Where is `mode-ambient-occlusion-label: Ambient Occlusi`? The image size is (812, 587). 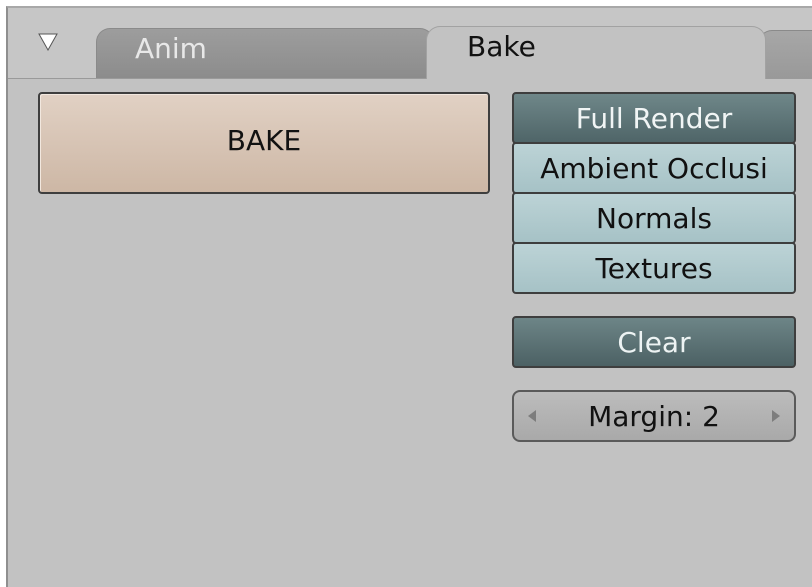
mode-ambient-occlusion-label: Ambient Occlusi is located at coordinates (654, 168).